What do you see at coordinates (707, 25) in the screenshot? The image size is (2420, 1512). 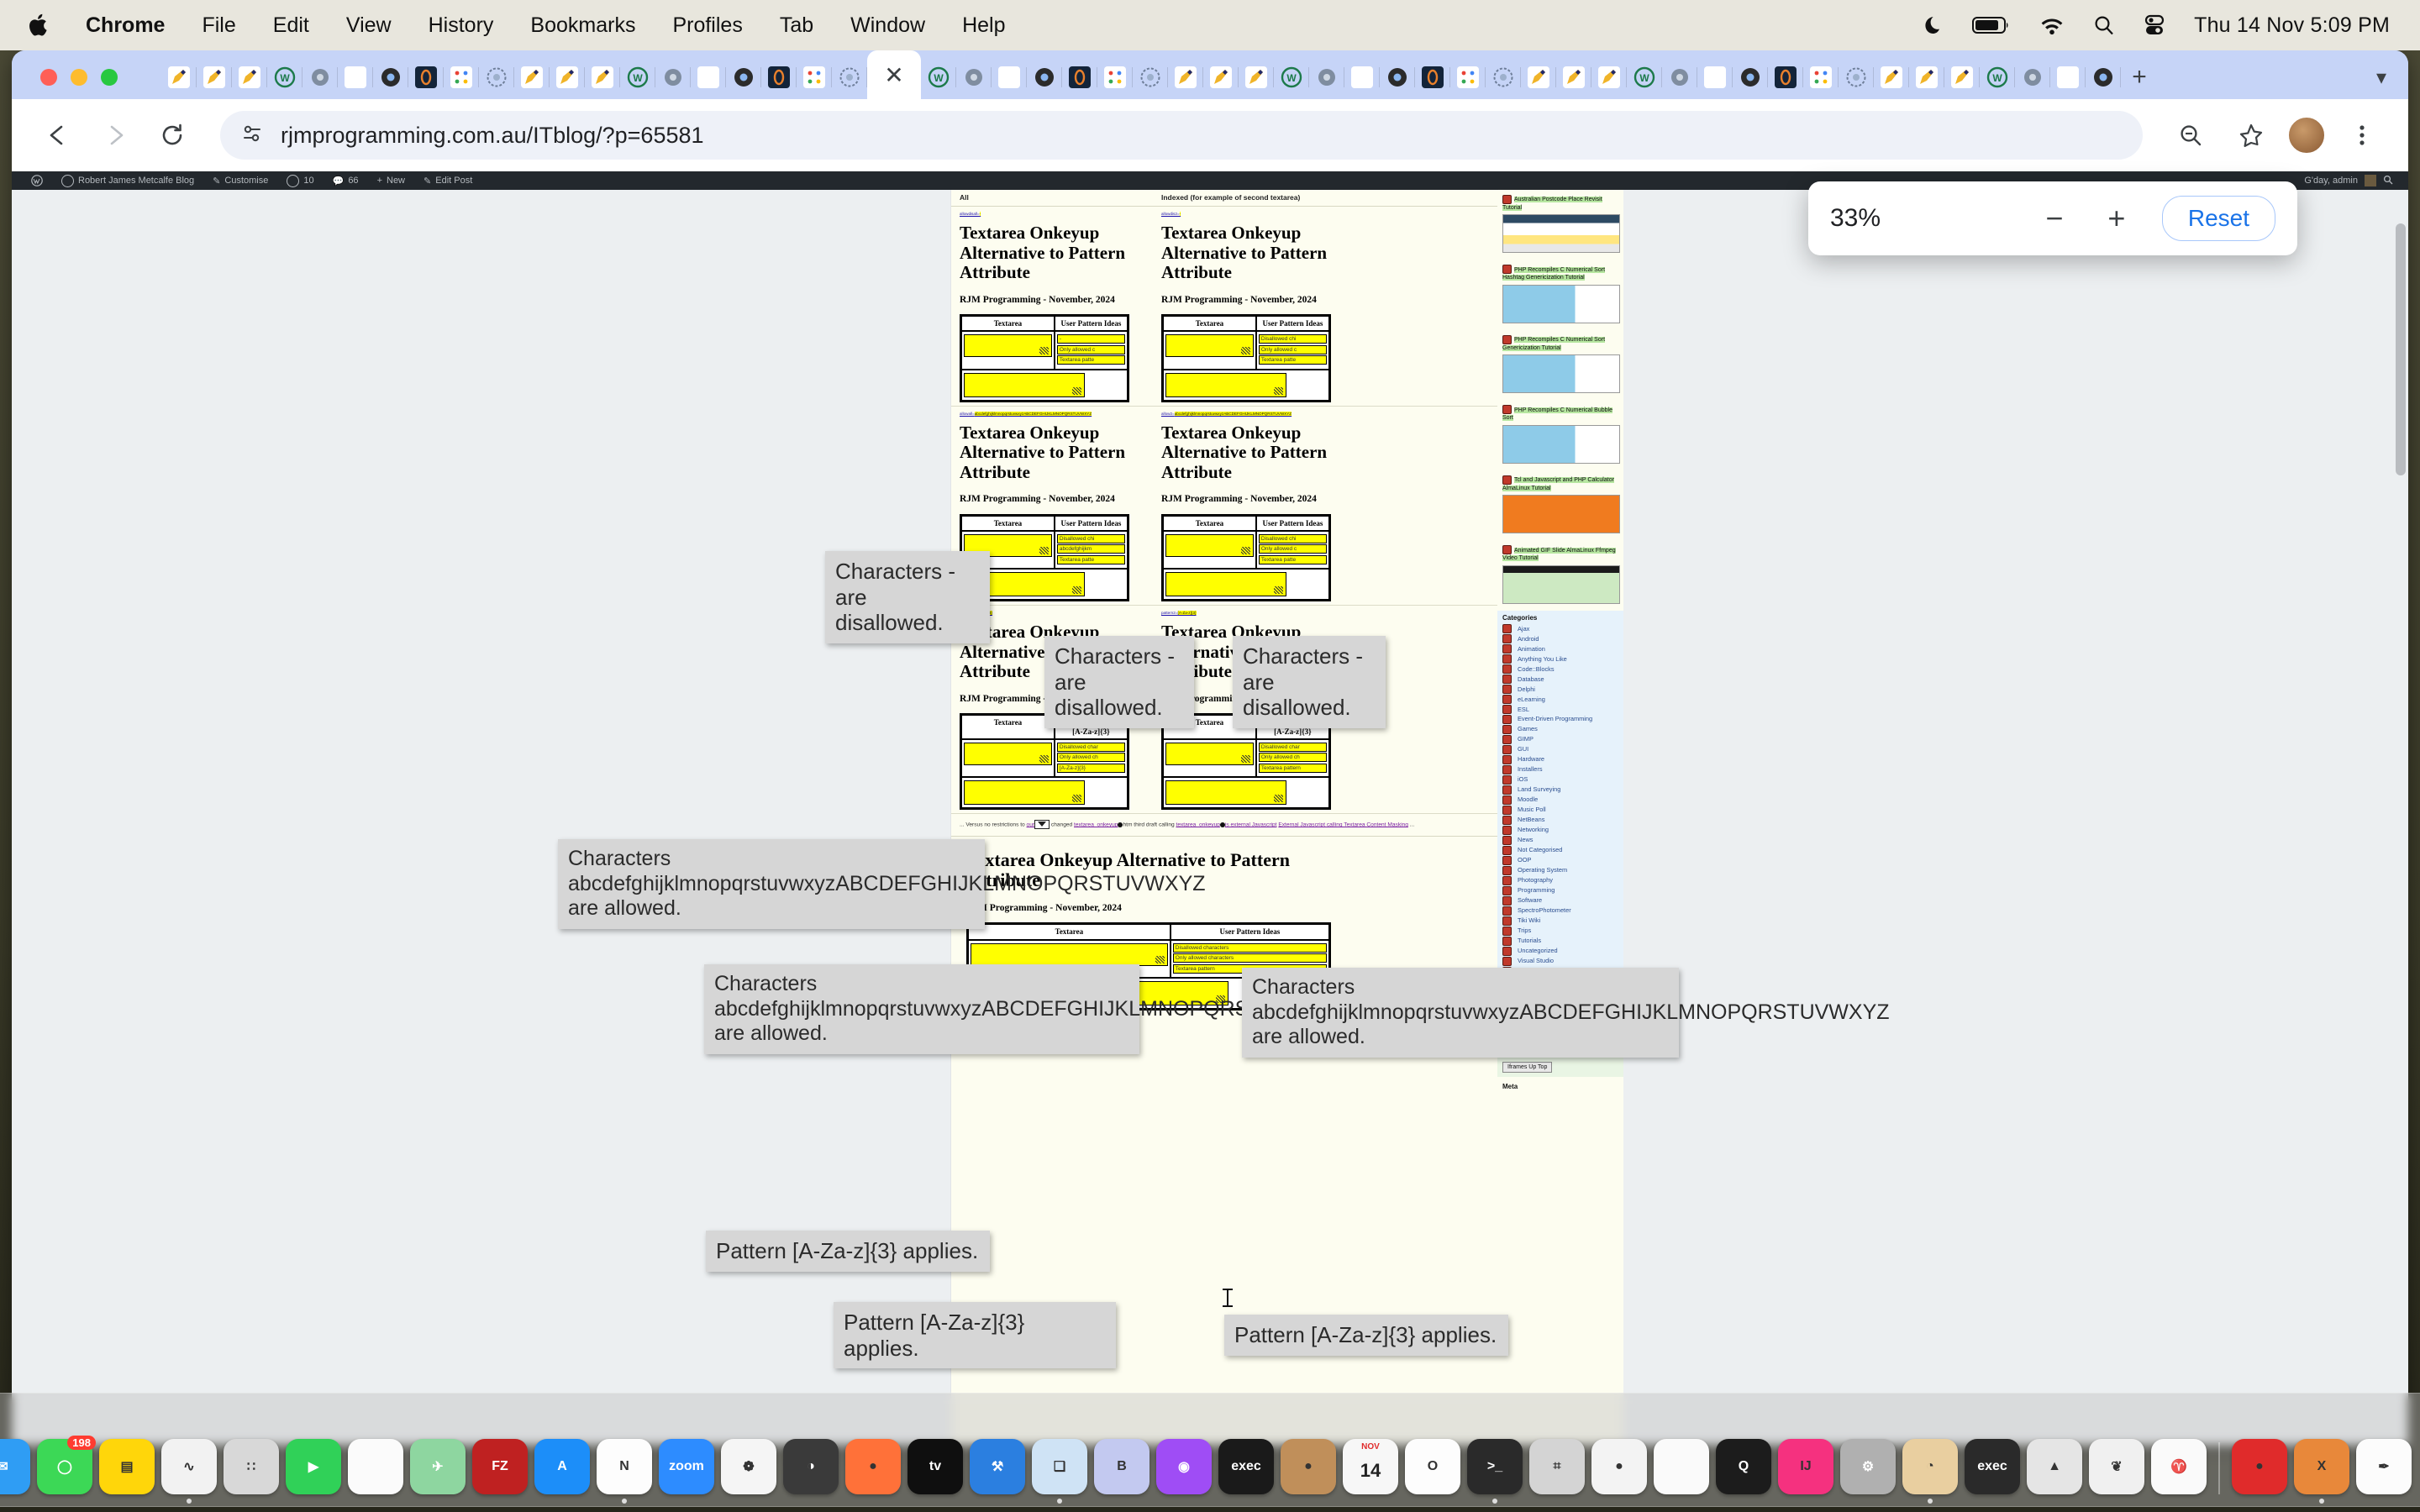 I see `menu-item-profiles: Profiles` at bounding box center [707, 25].